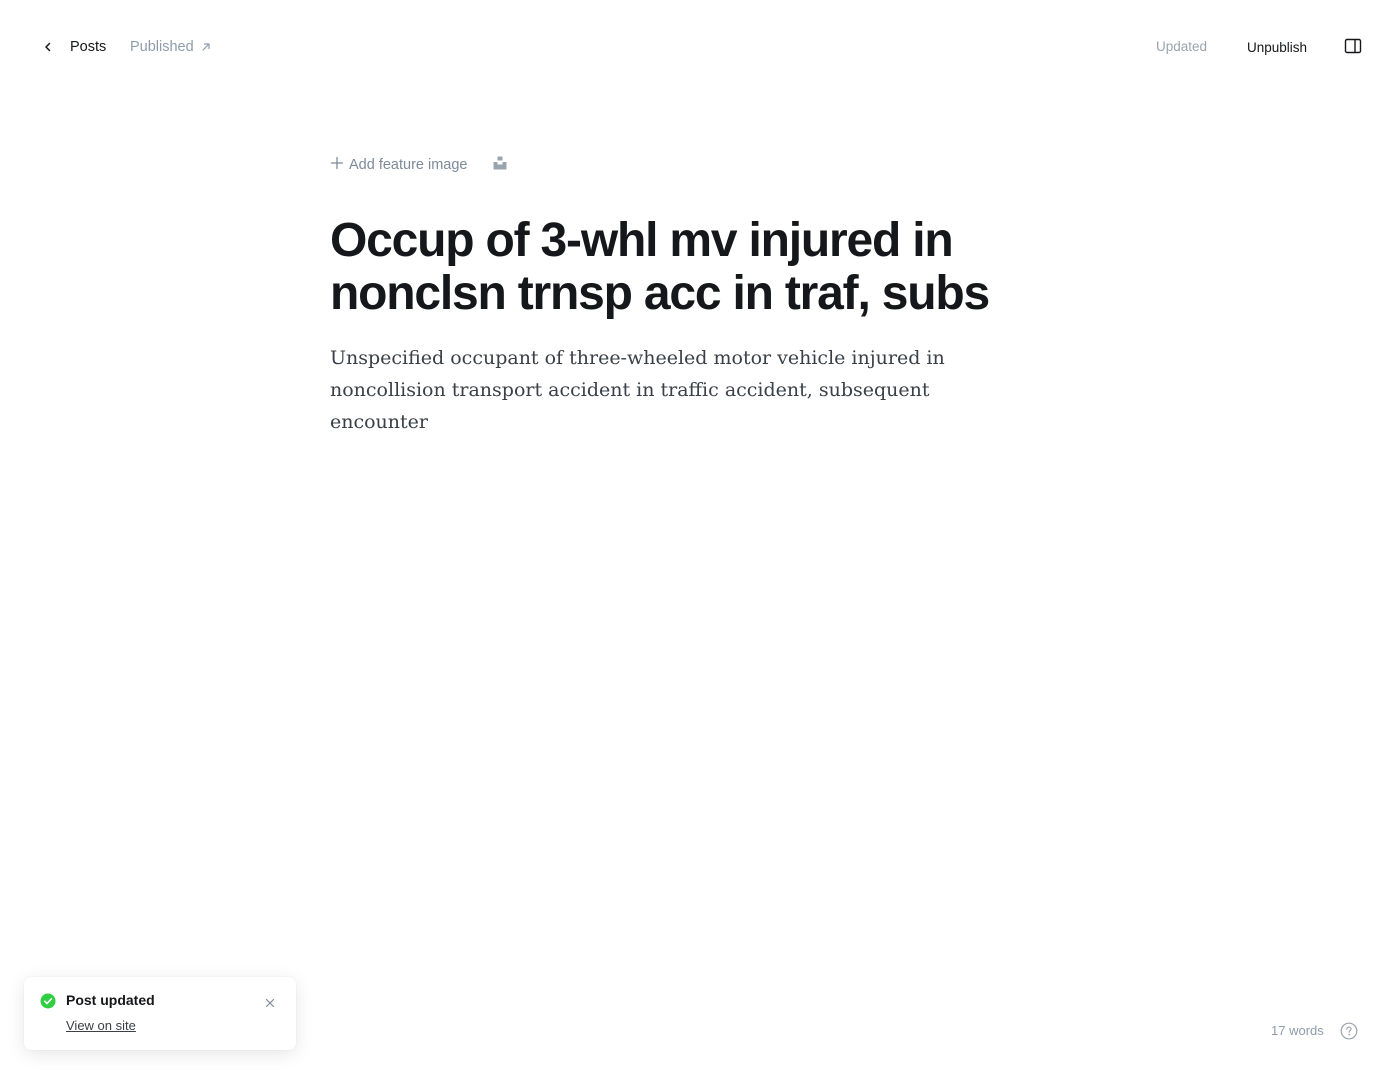 The image size is (1400, 1080). Describe the element at coordinates (48, 1001) in the screenshot. I see `check-circle-icon` at that location.